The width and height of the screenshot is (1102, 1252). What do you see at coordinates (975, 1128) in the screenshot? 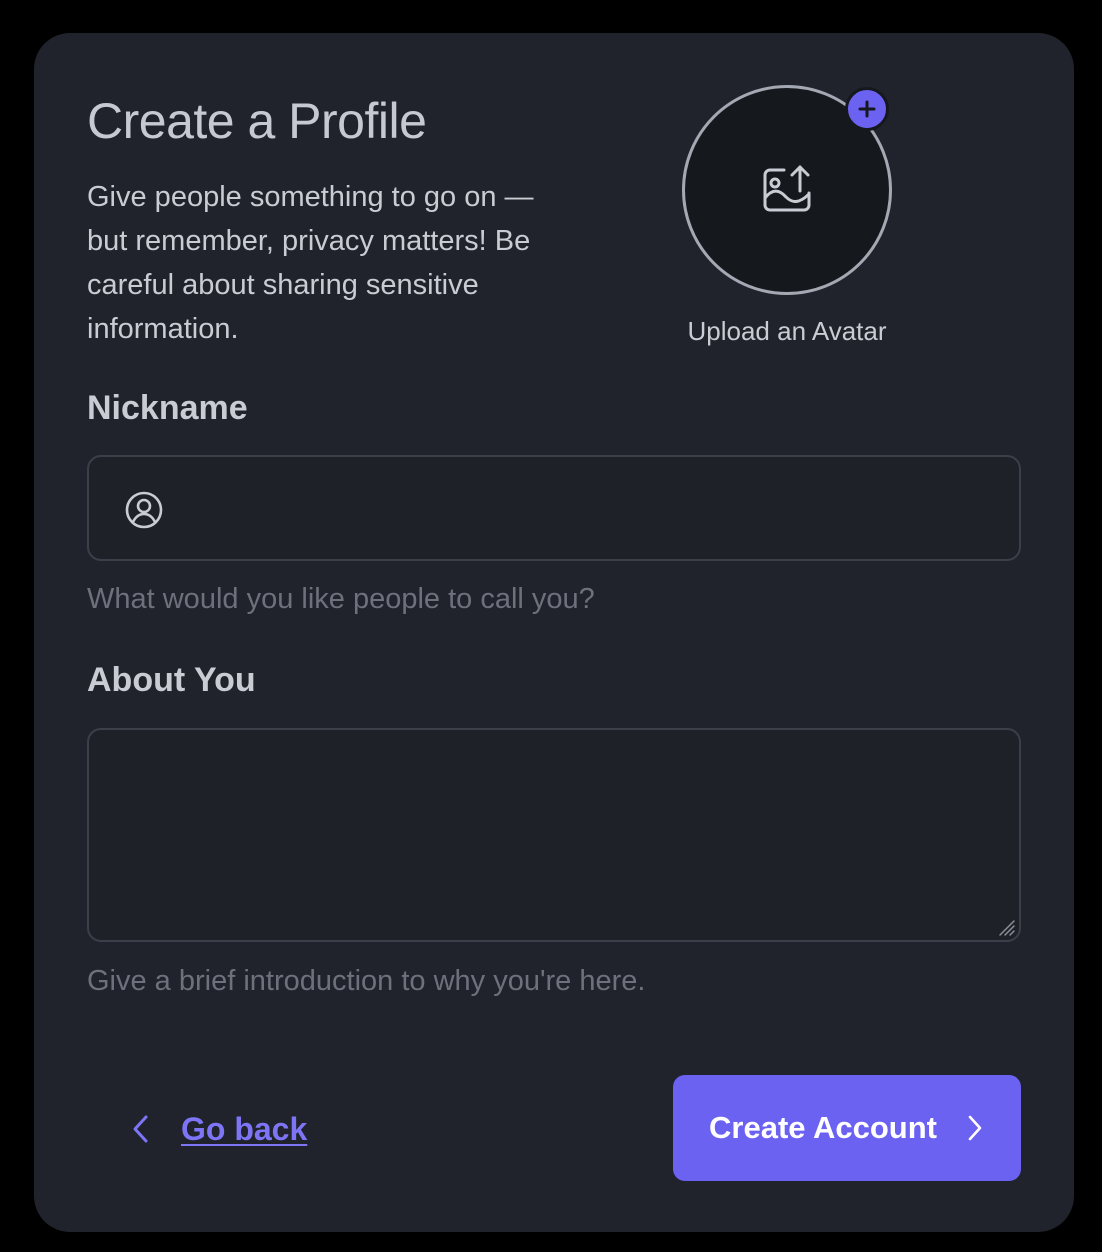
I see `chevron-right-icon` at bounding box center [975, 1128].